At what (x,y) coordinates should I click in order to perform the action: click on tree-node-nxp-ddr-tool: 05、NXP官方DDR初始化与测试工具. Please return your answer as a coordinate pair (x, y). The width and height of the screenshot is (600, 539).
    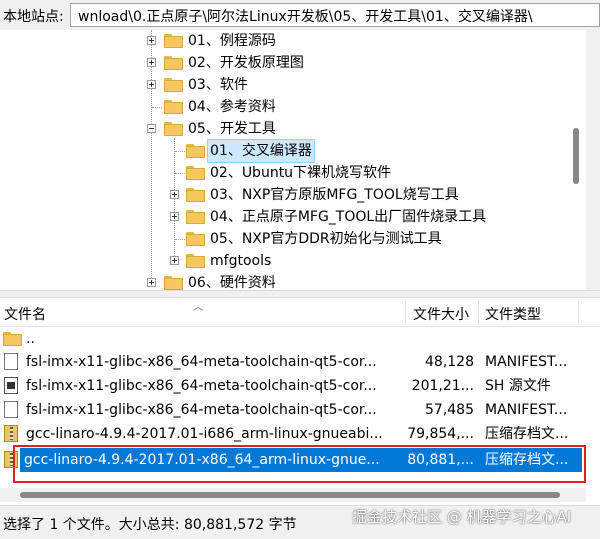
    Looking at the image, I should click on (293, 239).